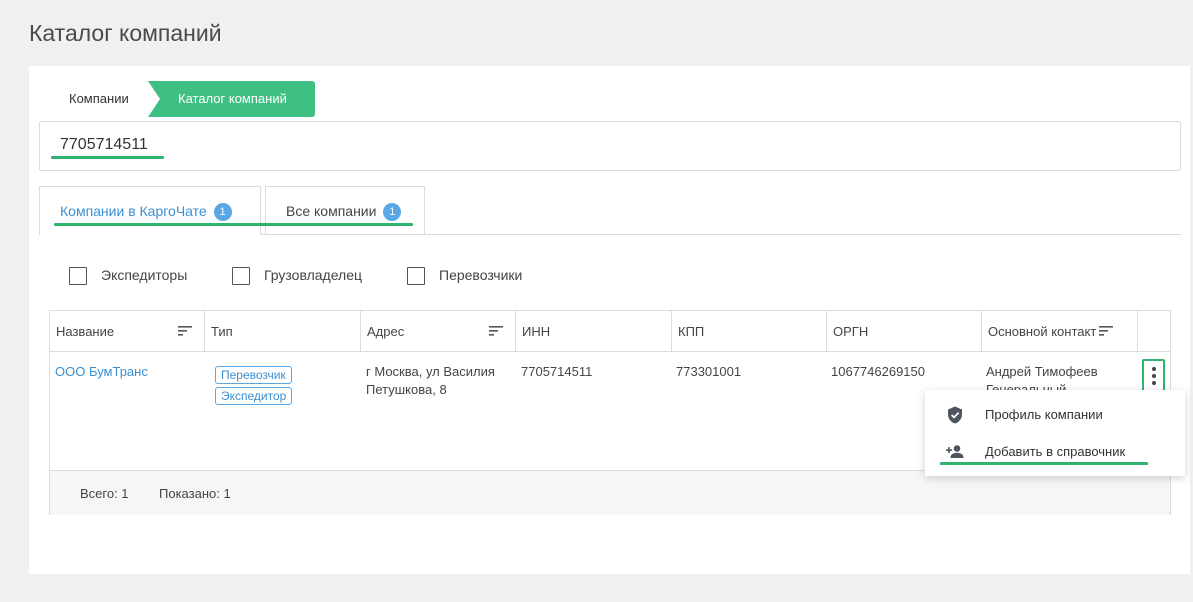 The image size is (1193, 602). I want to click on column-label: Тип, so click(222, 331).